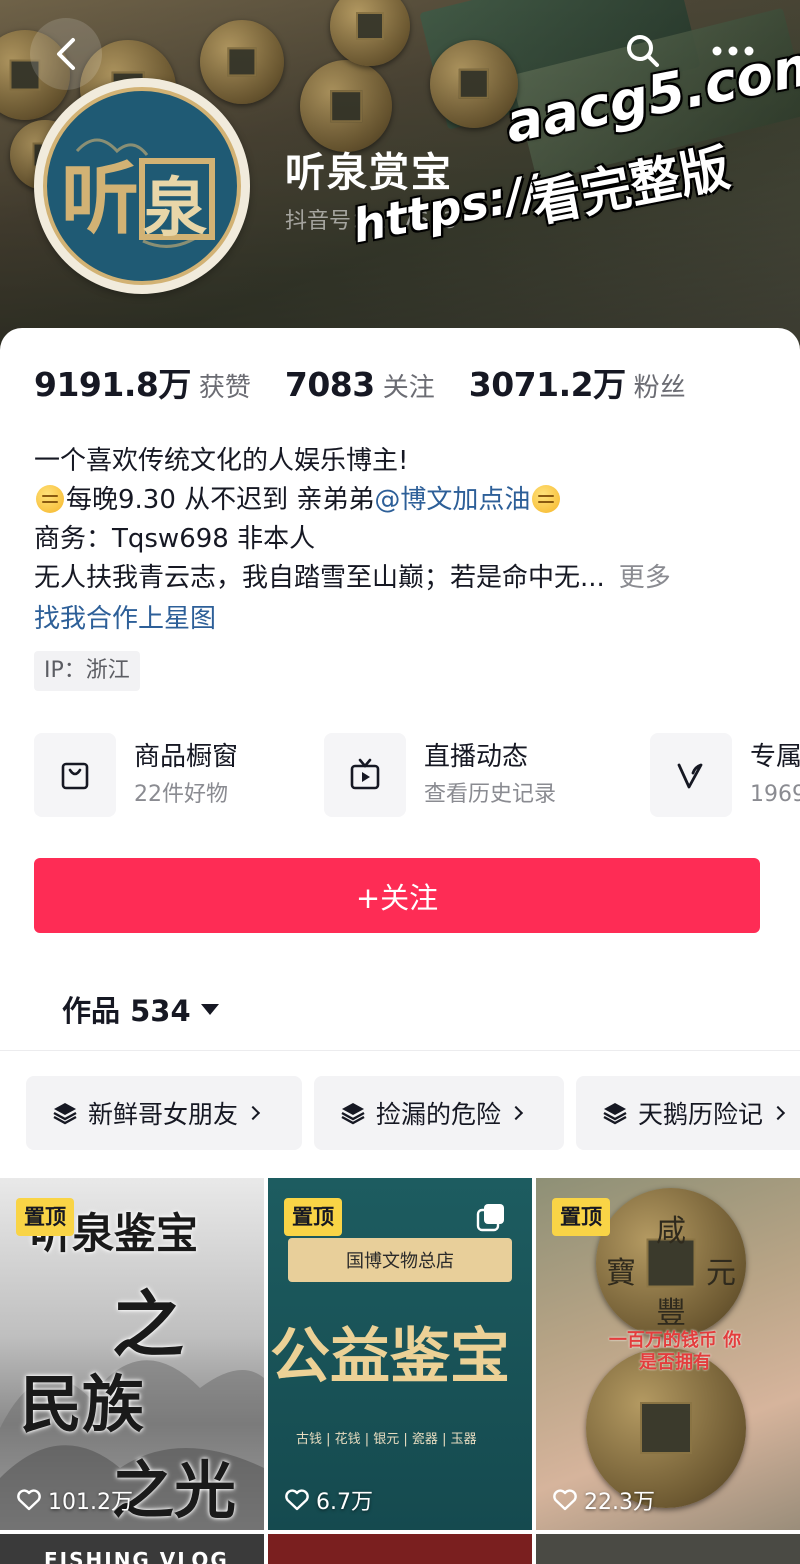  I want to click on feature-entries: 商品橱窗 22件好物 直播动态 查看历史记录 专属 1969, so click(417, 775).